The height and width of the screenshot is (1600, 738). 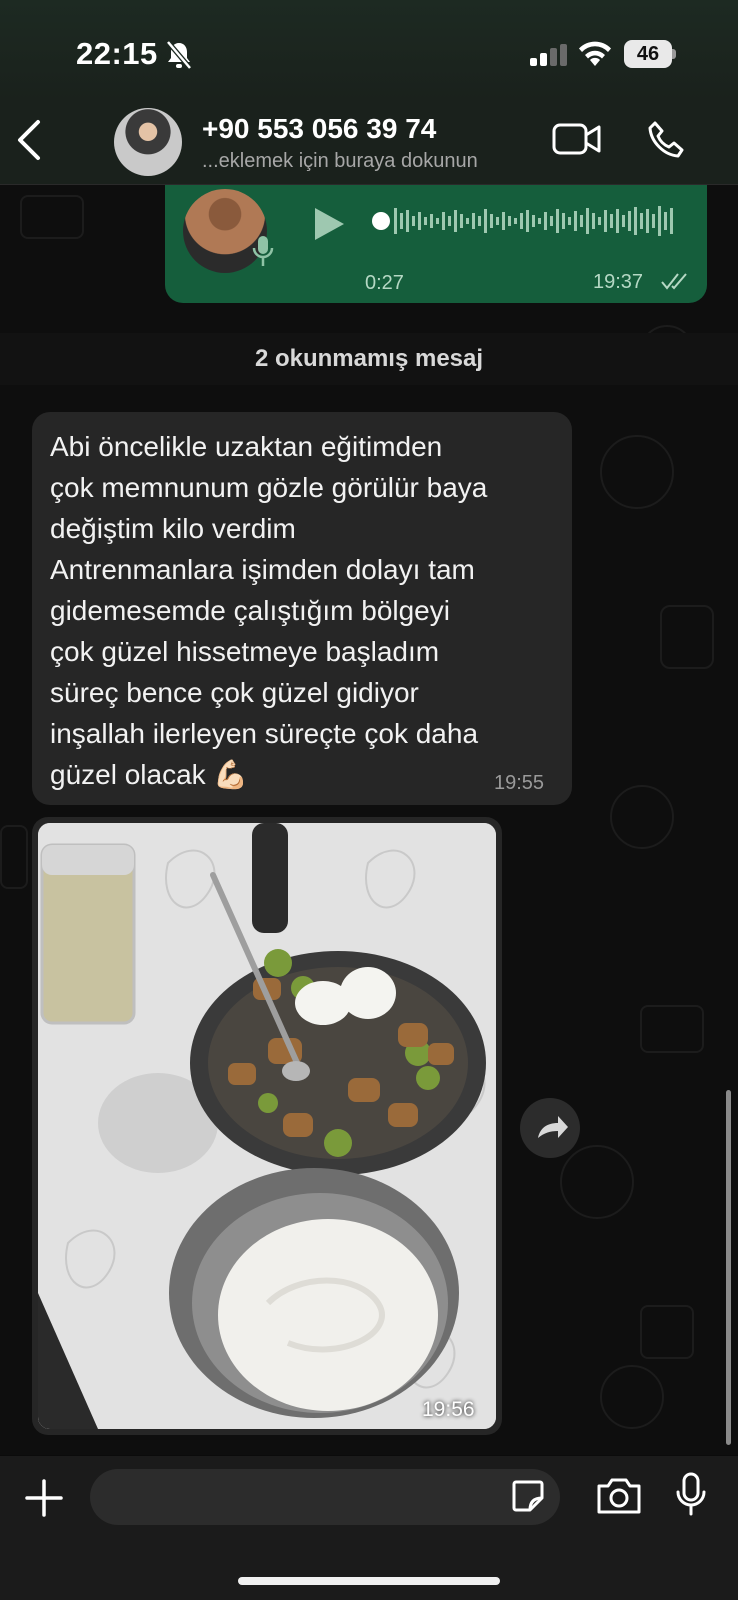 What do you see at coordinates (29, 142) in the screenshot?
I see `back-chevron-icon` at bounding box center [29, 142].